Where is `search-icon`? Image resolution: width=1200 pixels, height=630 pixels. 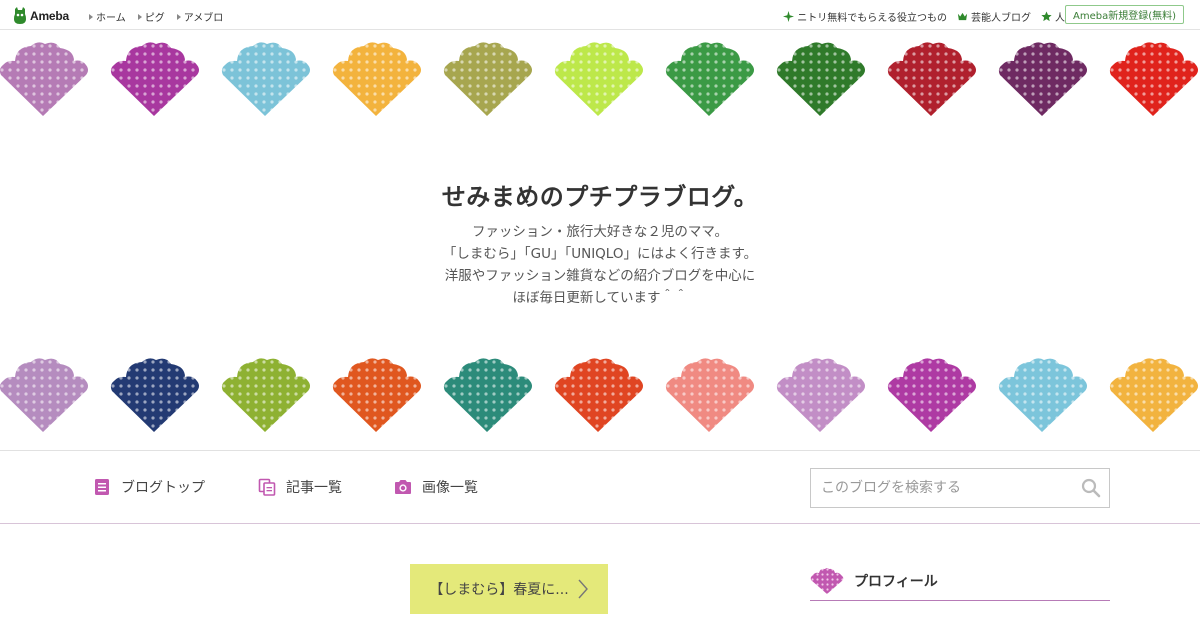
search-icon is located at coordinates (1091, 488).